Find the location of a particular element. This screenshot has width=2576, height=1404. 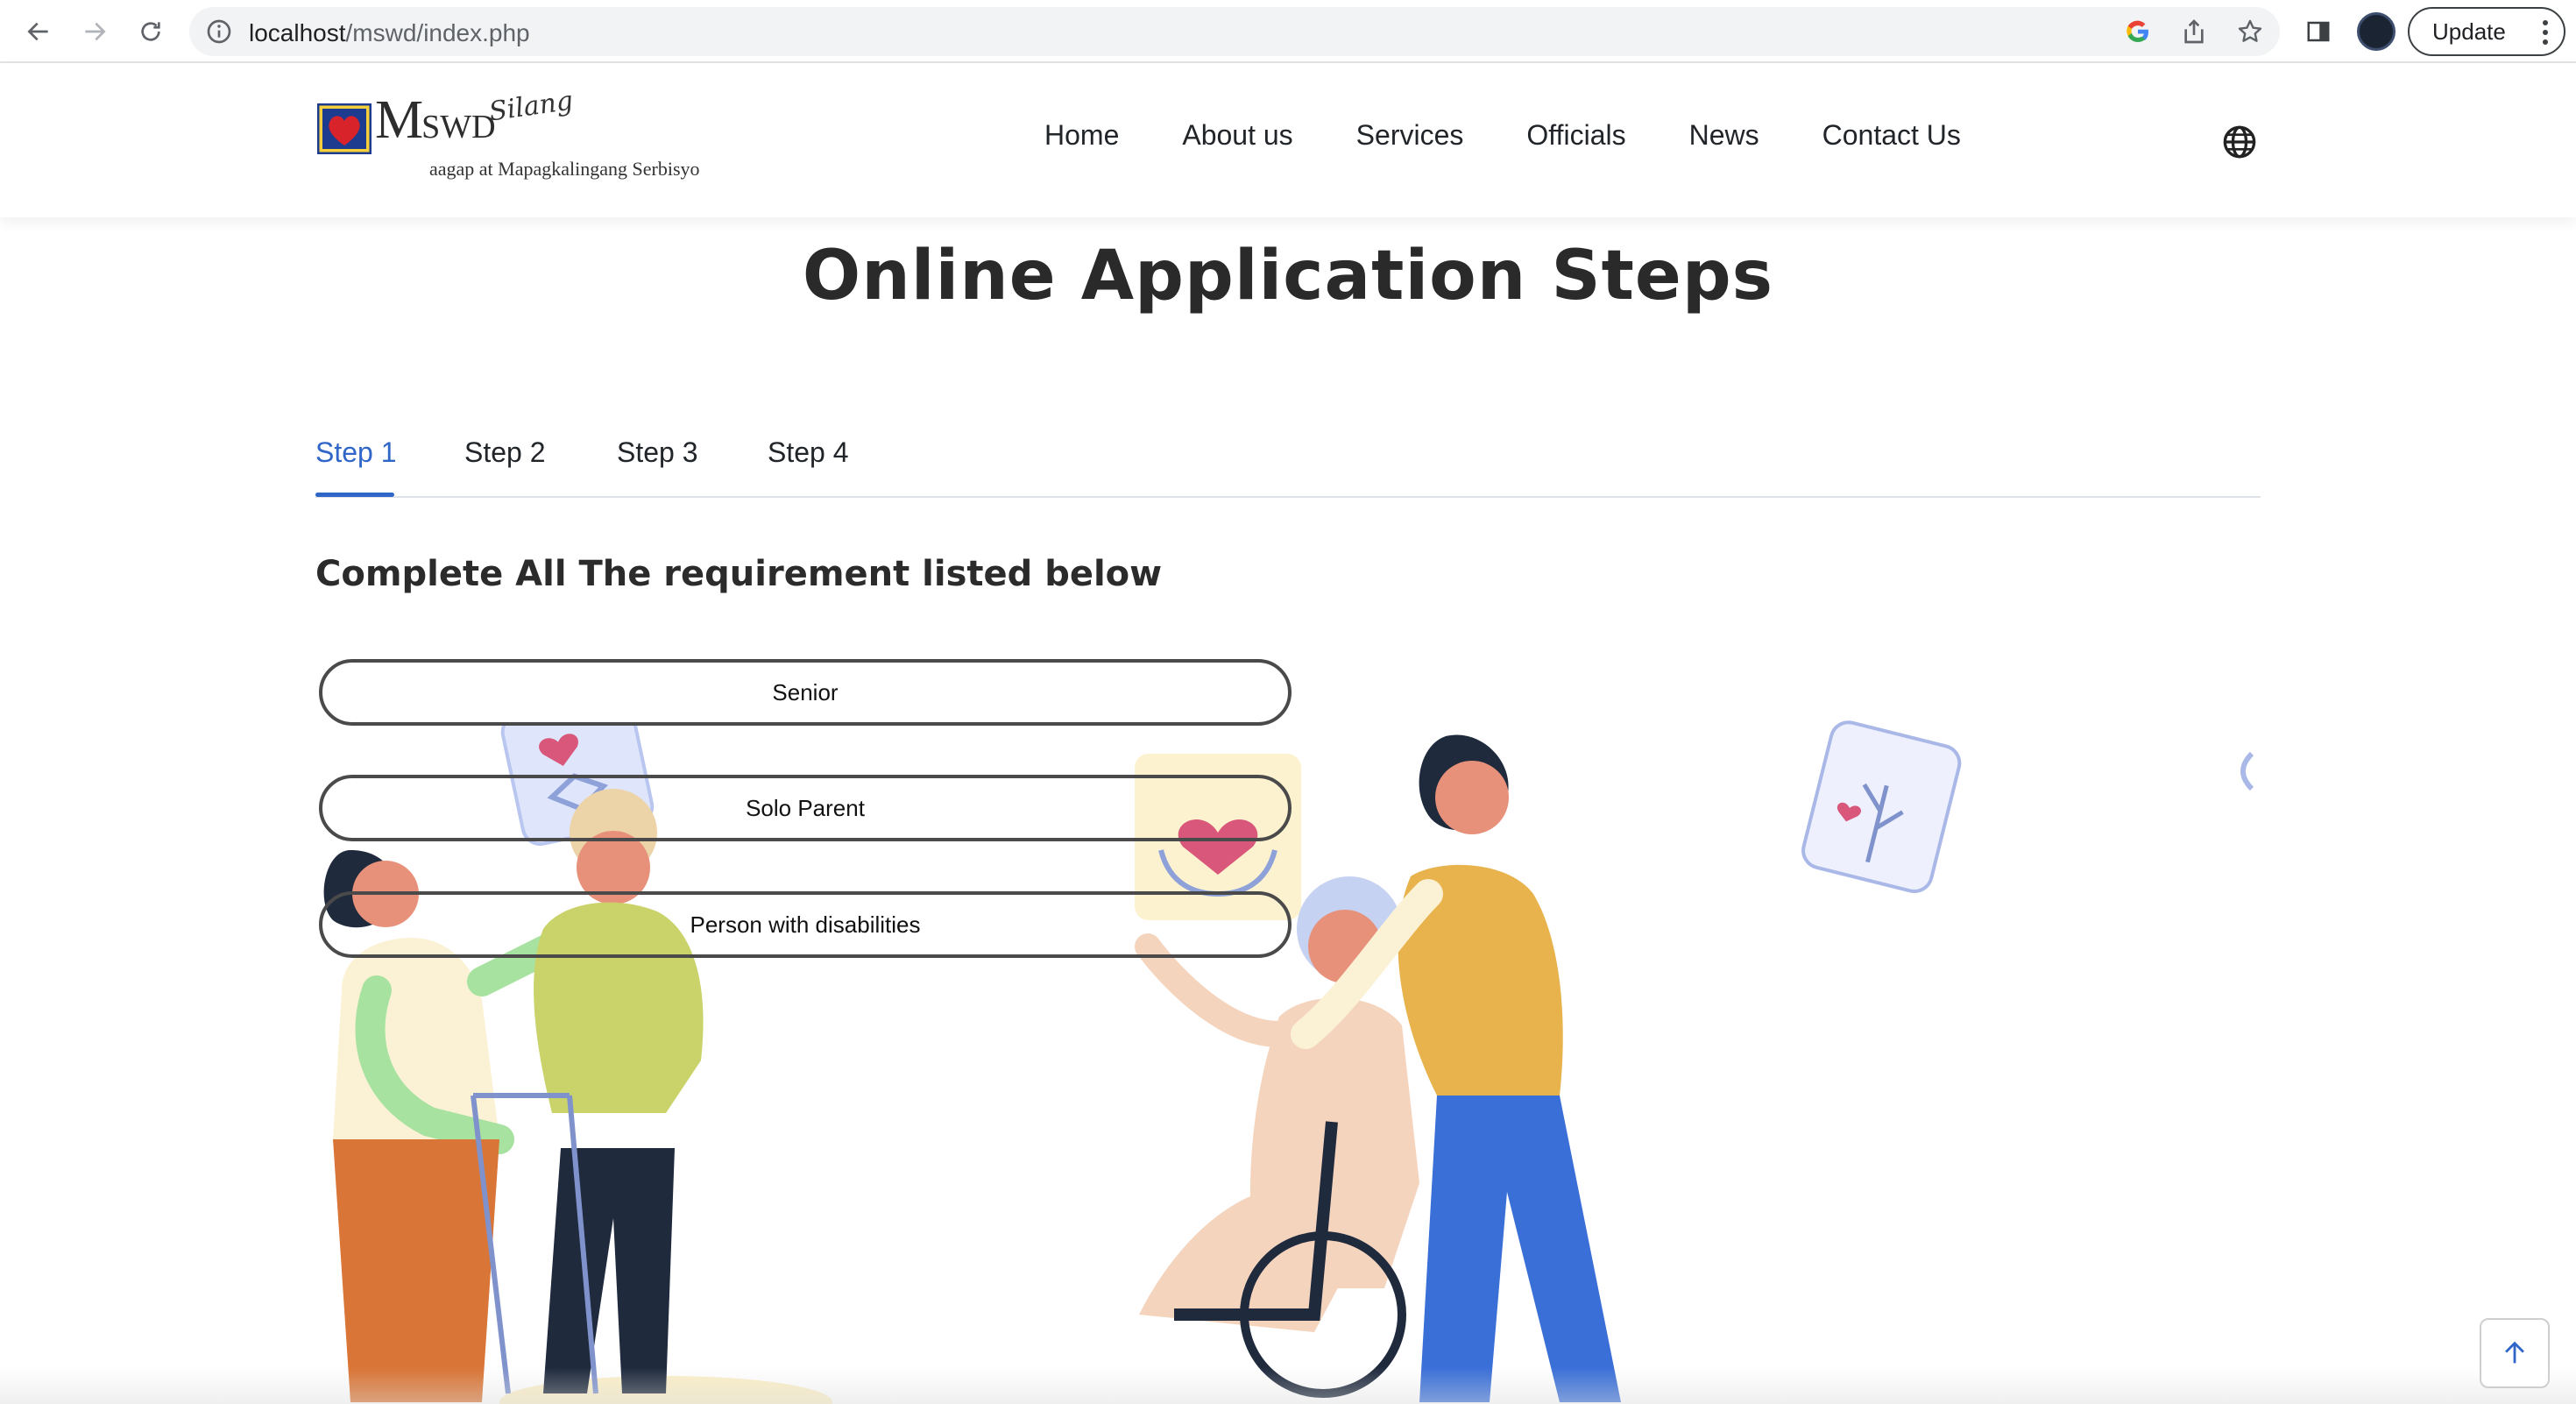

url-host: localhost is located at coordinates (297, 32).